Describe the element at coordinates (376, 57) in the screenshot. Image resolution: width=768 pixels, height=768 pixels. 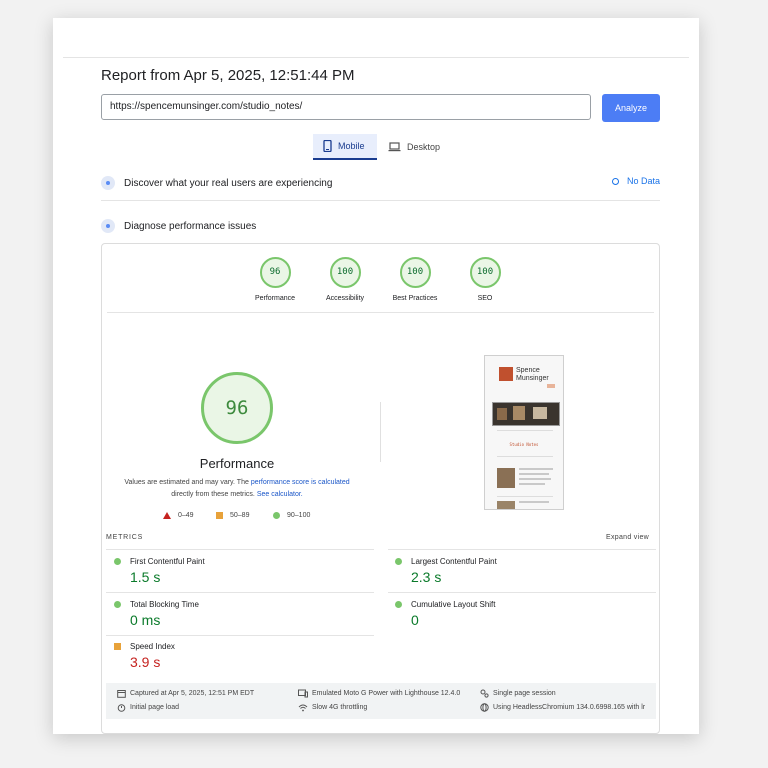
I see `top-divider` at that location.